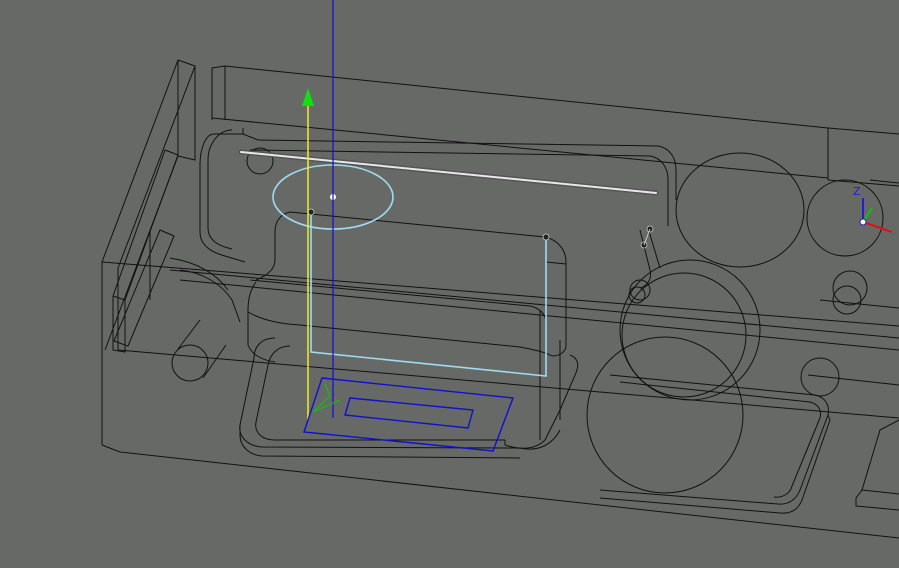  Describe the element at coordinates (148, 252) in the screenshot. I see `left-rail` at that location.